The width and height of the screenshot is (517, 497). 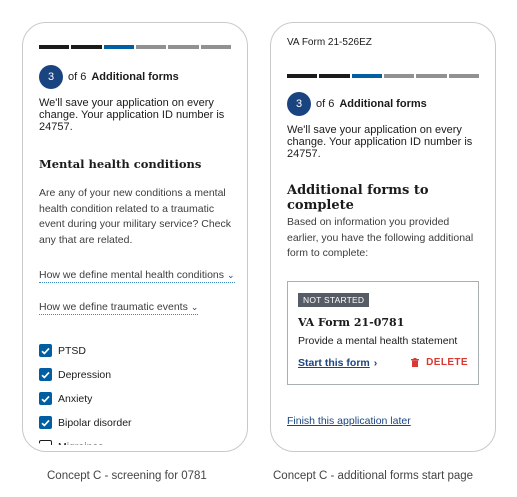 What do you see at coordinates (349, 421) in the screenshot?
I see `finish-later-link: Finish this application later` at bounding box center [349, 421].